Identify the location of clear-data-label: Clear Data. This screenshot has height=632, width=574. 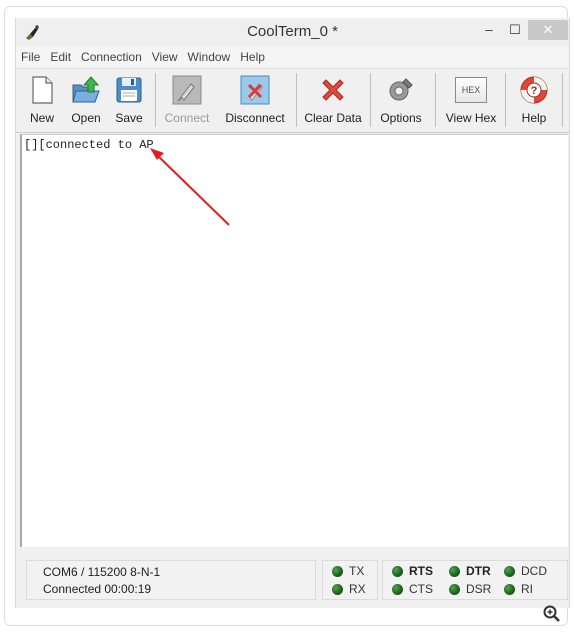
(333, 118).